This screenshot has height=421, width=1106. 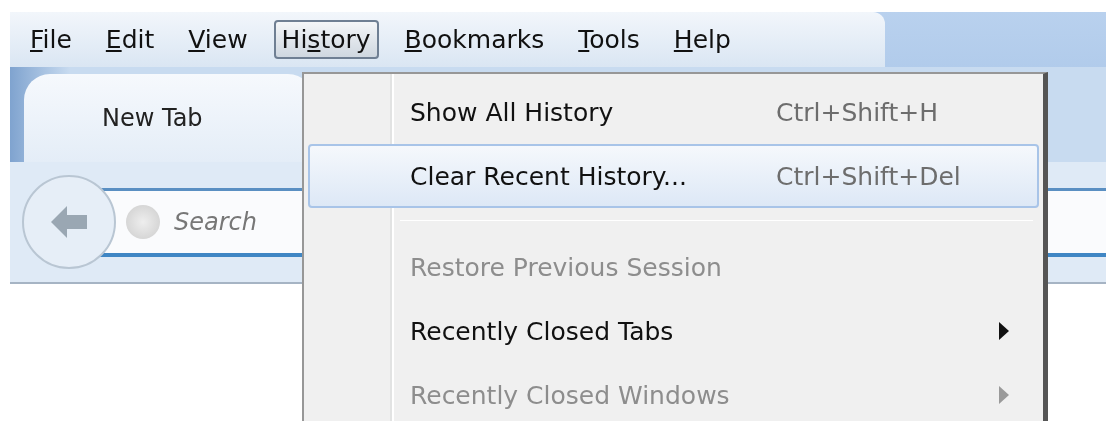 I want to click on menu-title: History, so click(x=326, y=39).